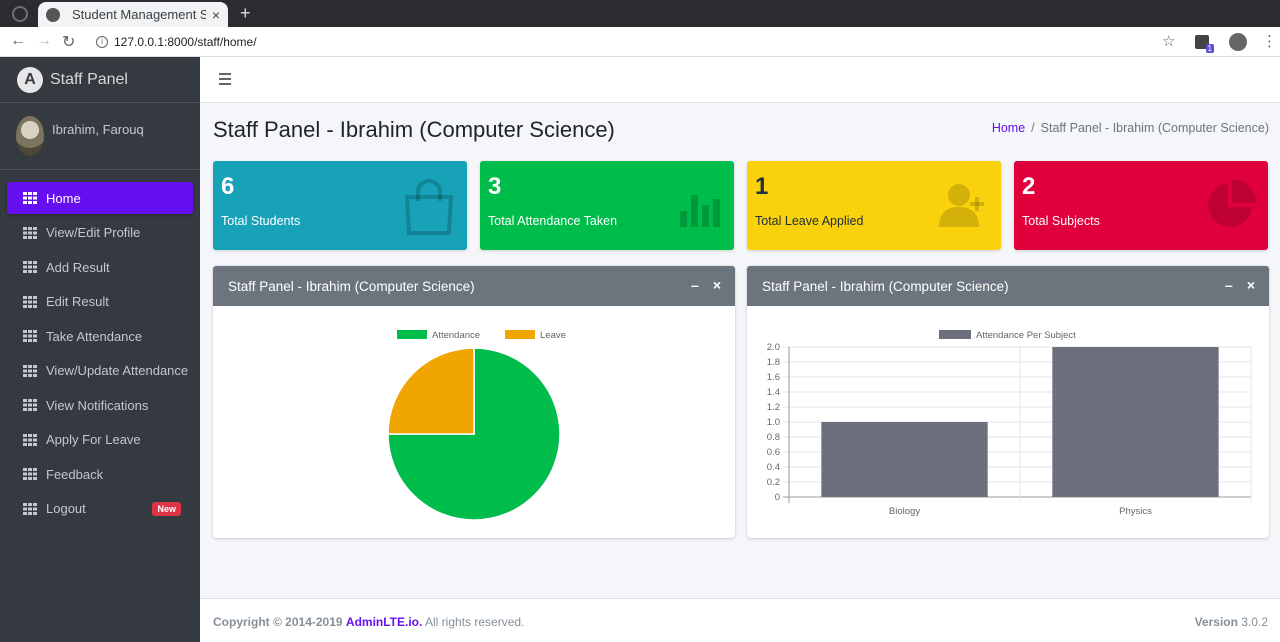 Image resolution: width=1280 pixels, height=642 pixels. Describe the element at coordinates (1141, 205) in the screenshot. I see `stat-box-total-subjects: 2 Total Subjects` at that location.